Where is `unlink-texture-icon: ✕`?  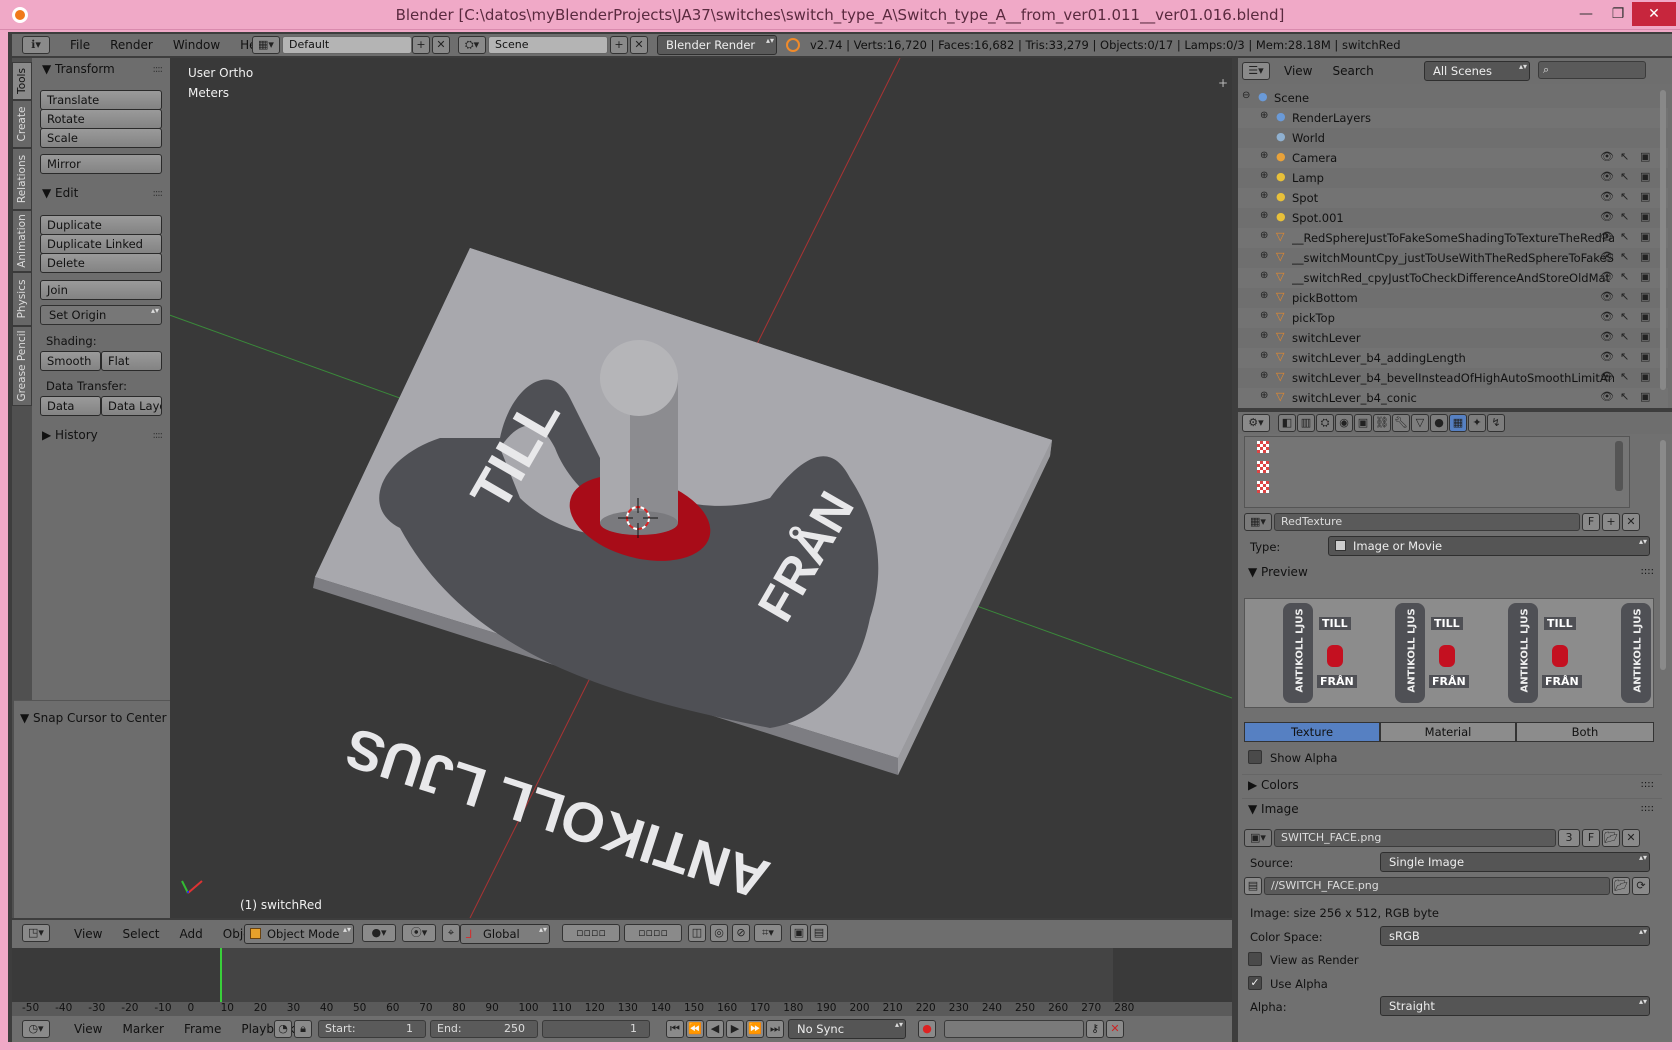 unlink-texture-icon: ✕ is located at coordinates (1631, 522).